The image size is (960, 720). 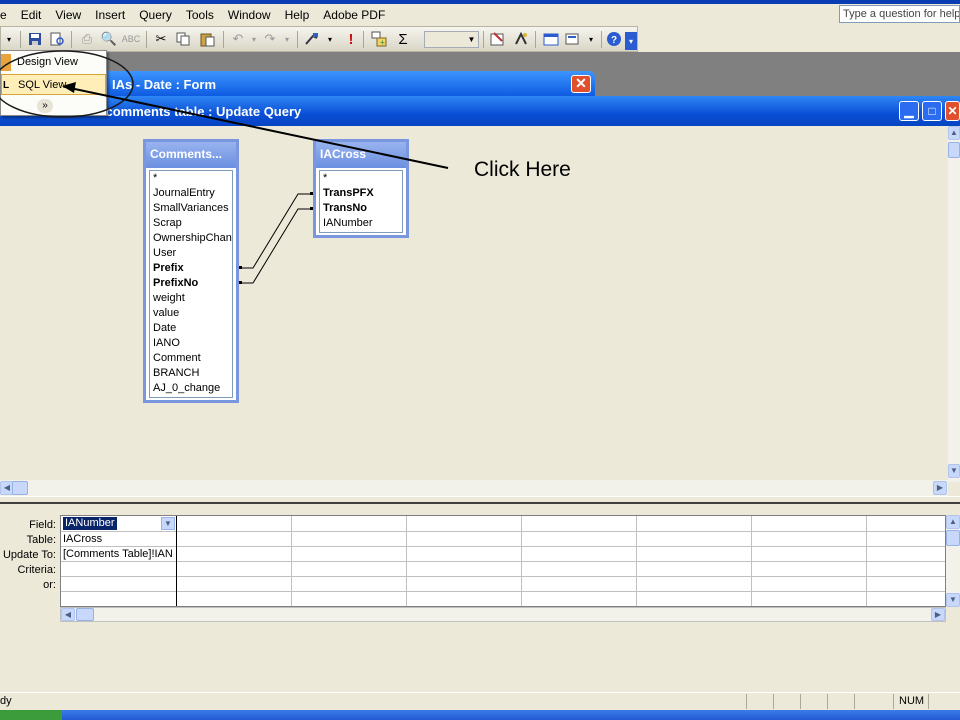 I want to click on database-window-icon, so click(x=551, y=39).